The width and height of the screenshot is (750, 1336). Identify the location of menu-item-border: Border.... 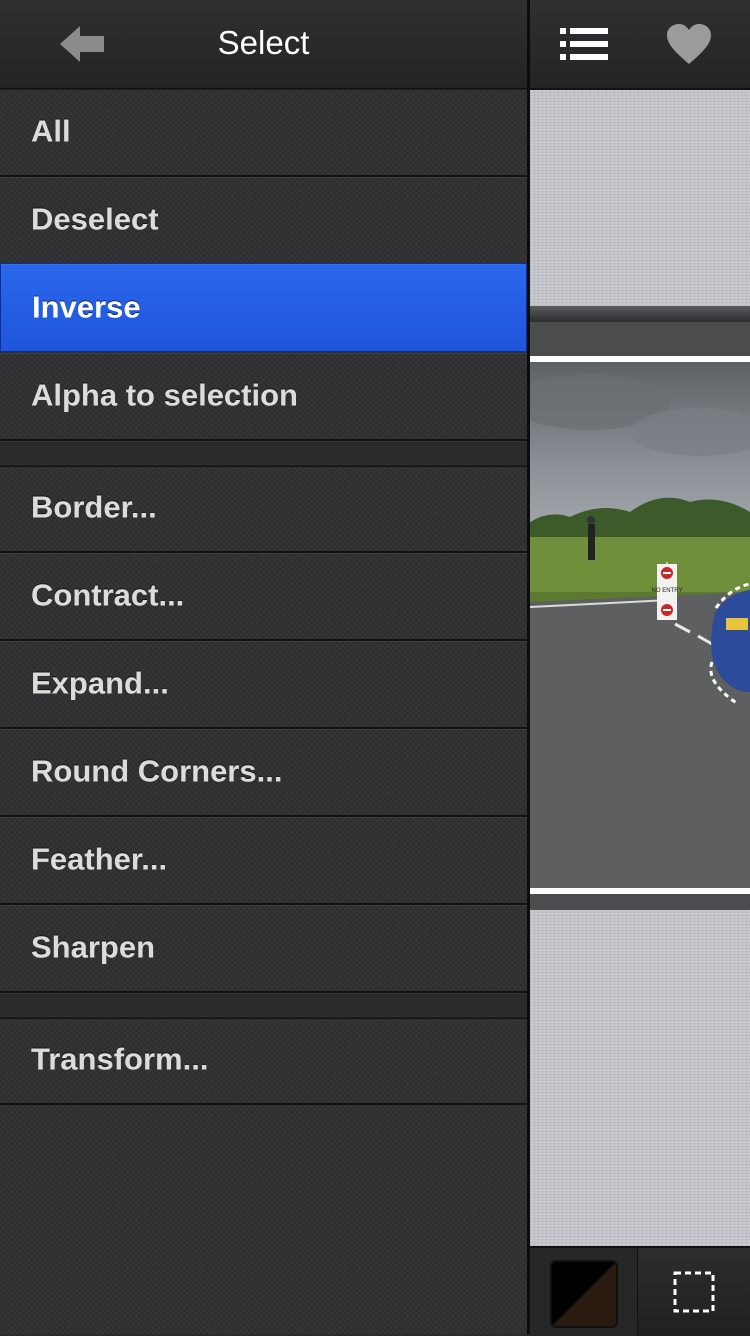
(263, 509).